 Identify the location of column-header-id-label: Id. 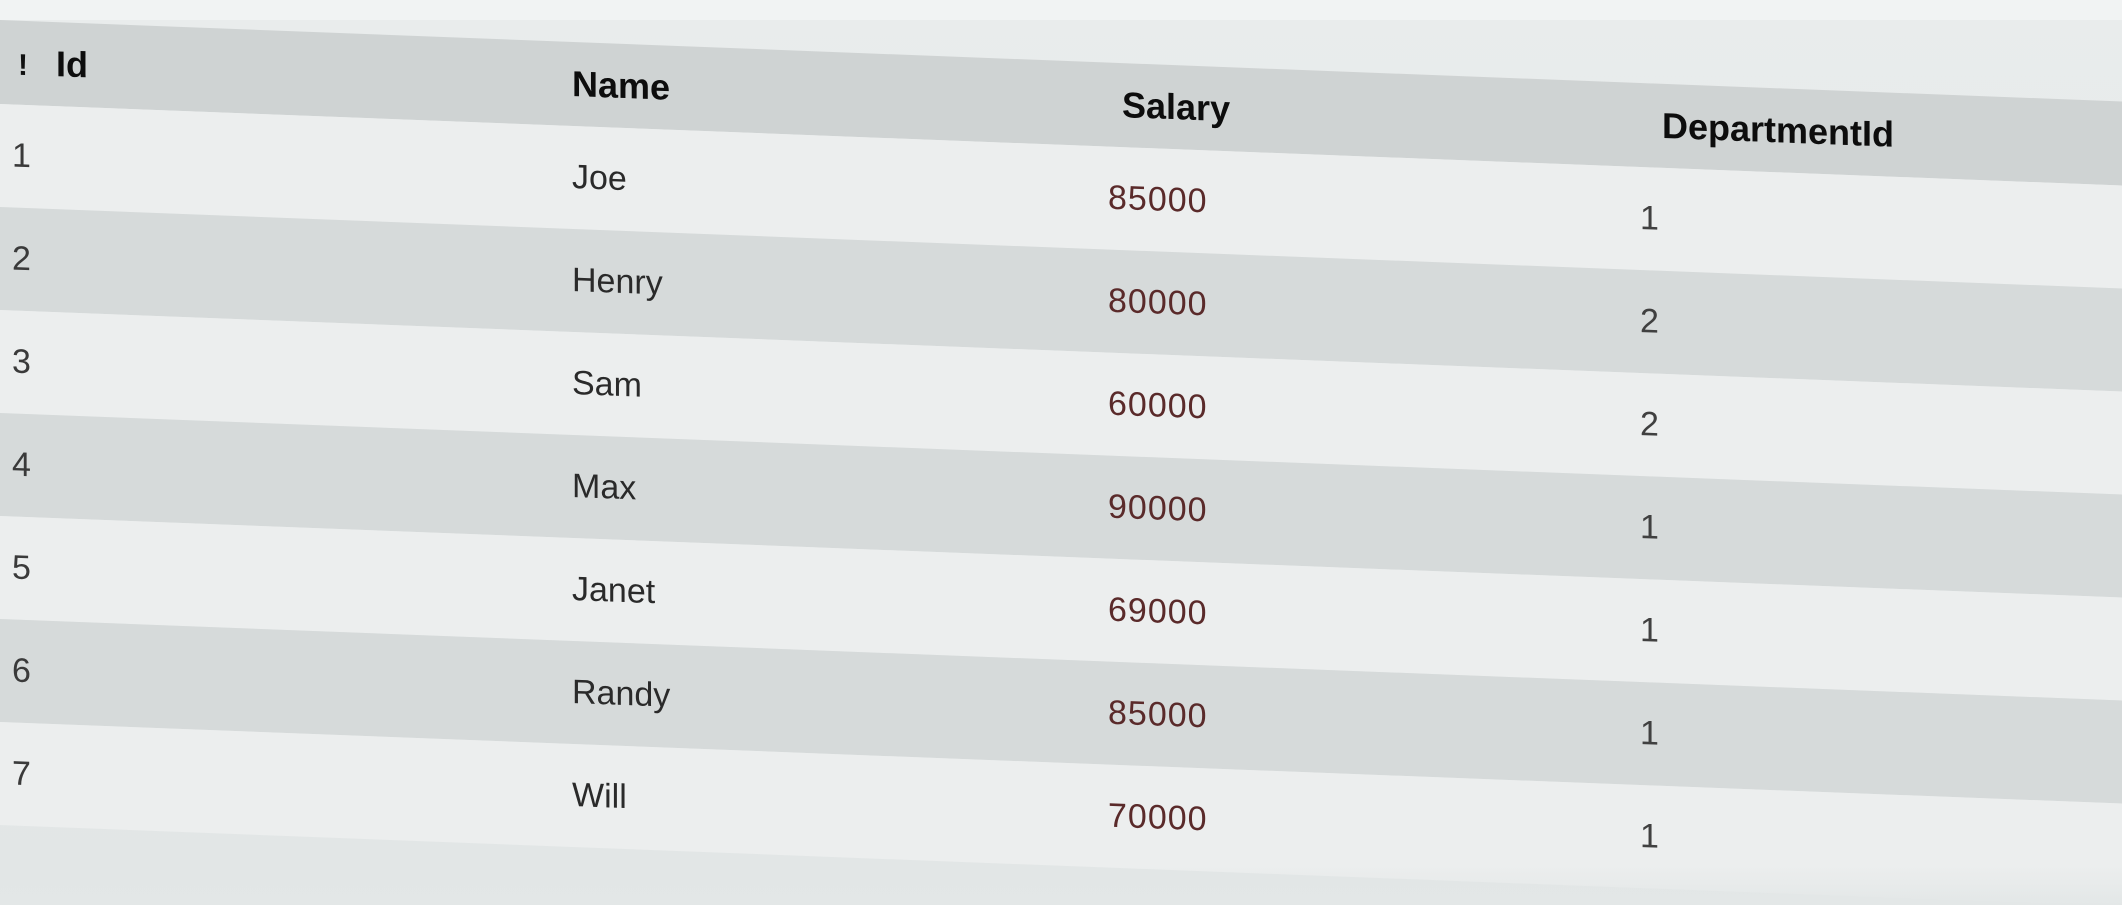
(72, 64).